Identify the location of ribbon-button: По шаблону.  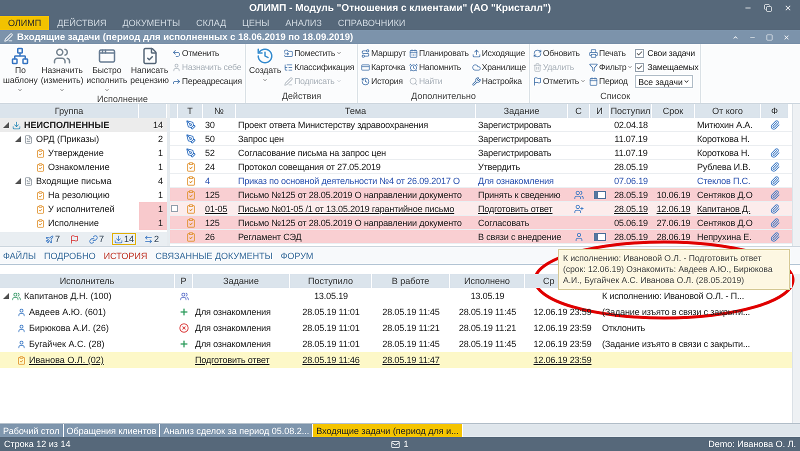
(20, 70).